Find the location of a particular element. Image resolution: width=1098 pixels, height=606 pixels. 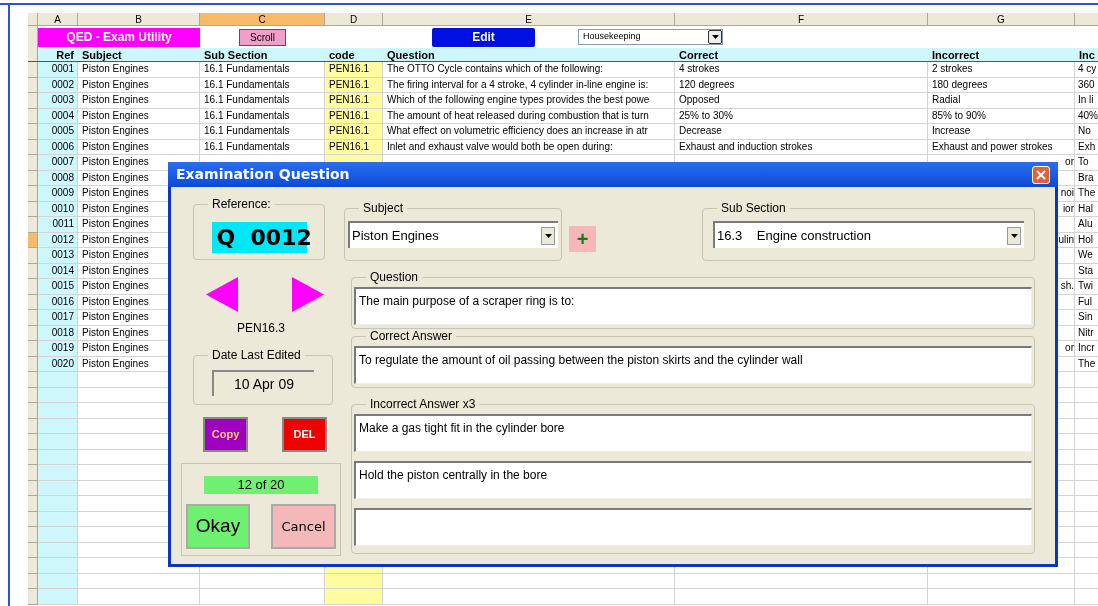

column-heading: Correct is located at coordinates (699, 55).